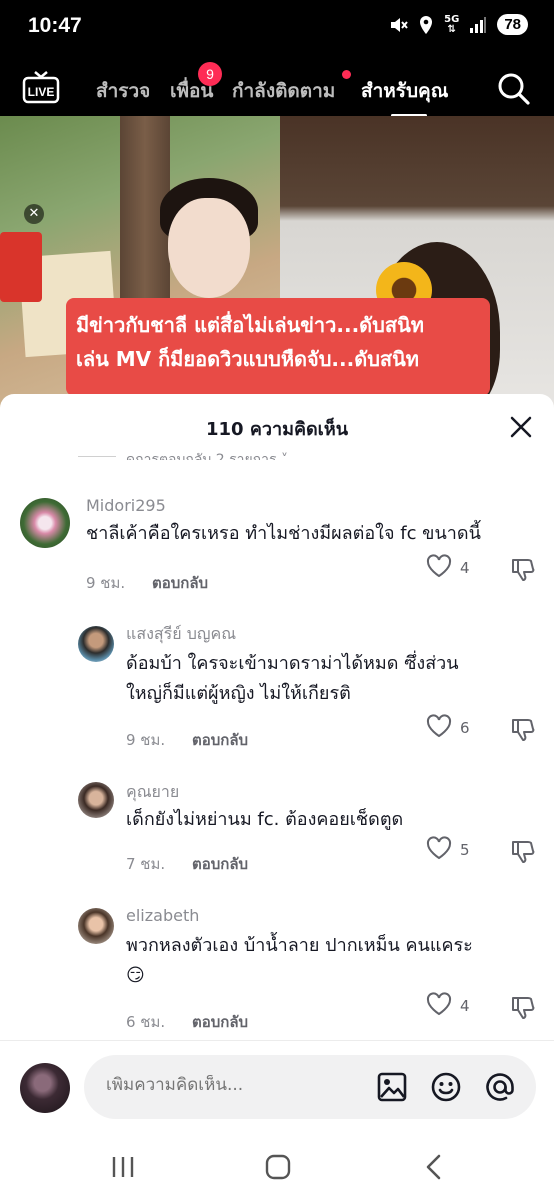 Image resolution: width=554 pixels, height=1200 pixels. What do you see at coordinates (512, 24) in the screenshot?
I see `battery-indicator: 78` at bounding box center [512, 24].